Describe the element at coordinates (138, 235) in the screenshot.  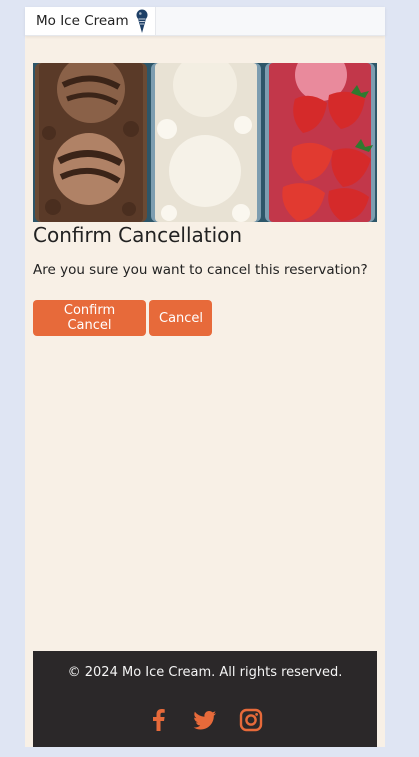
I see `page-title: Confirm Cancellation` at that location.